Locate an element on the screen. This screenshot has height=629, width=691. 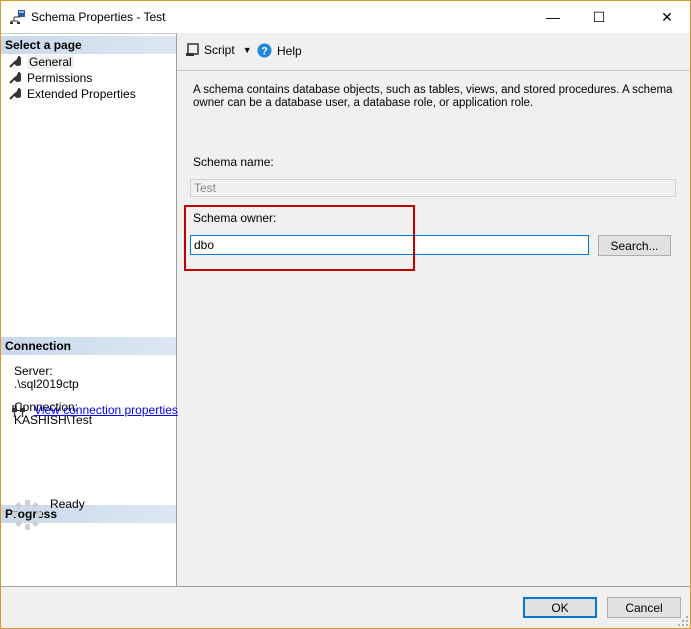
connection-plug-icon is located at coordinates (18, 411).